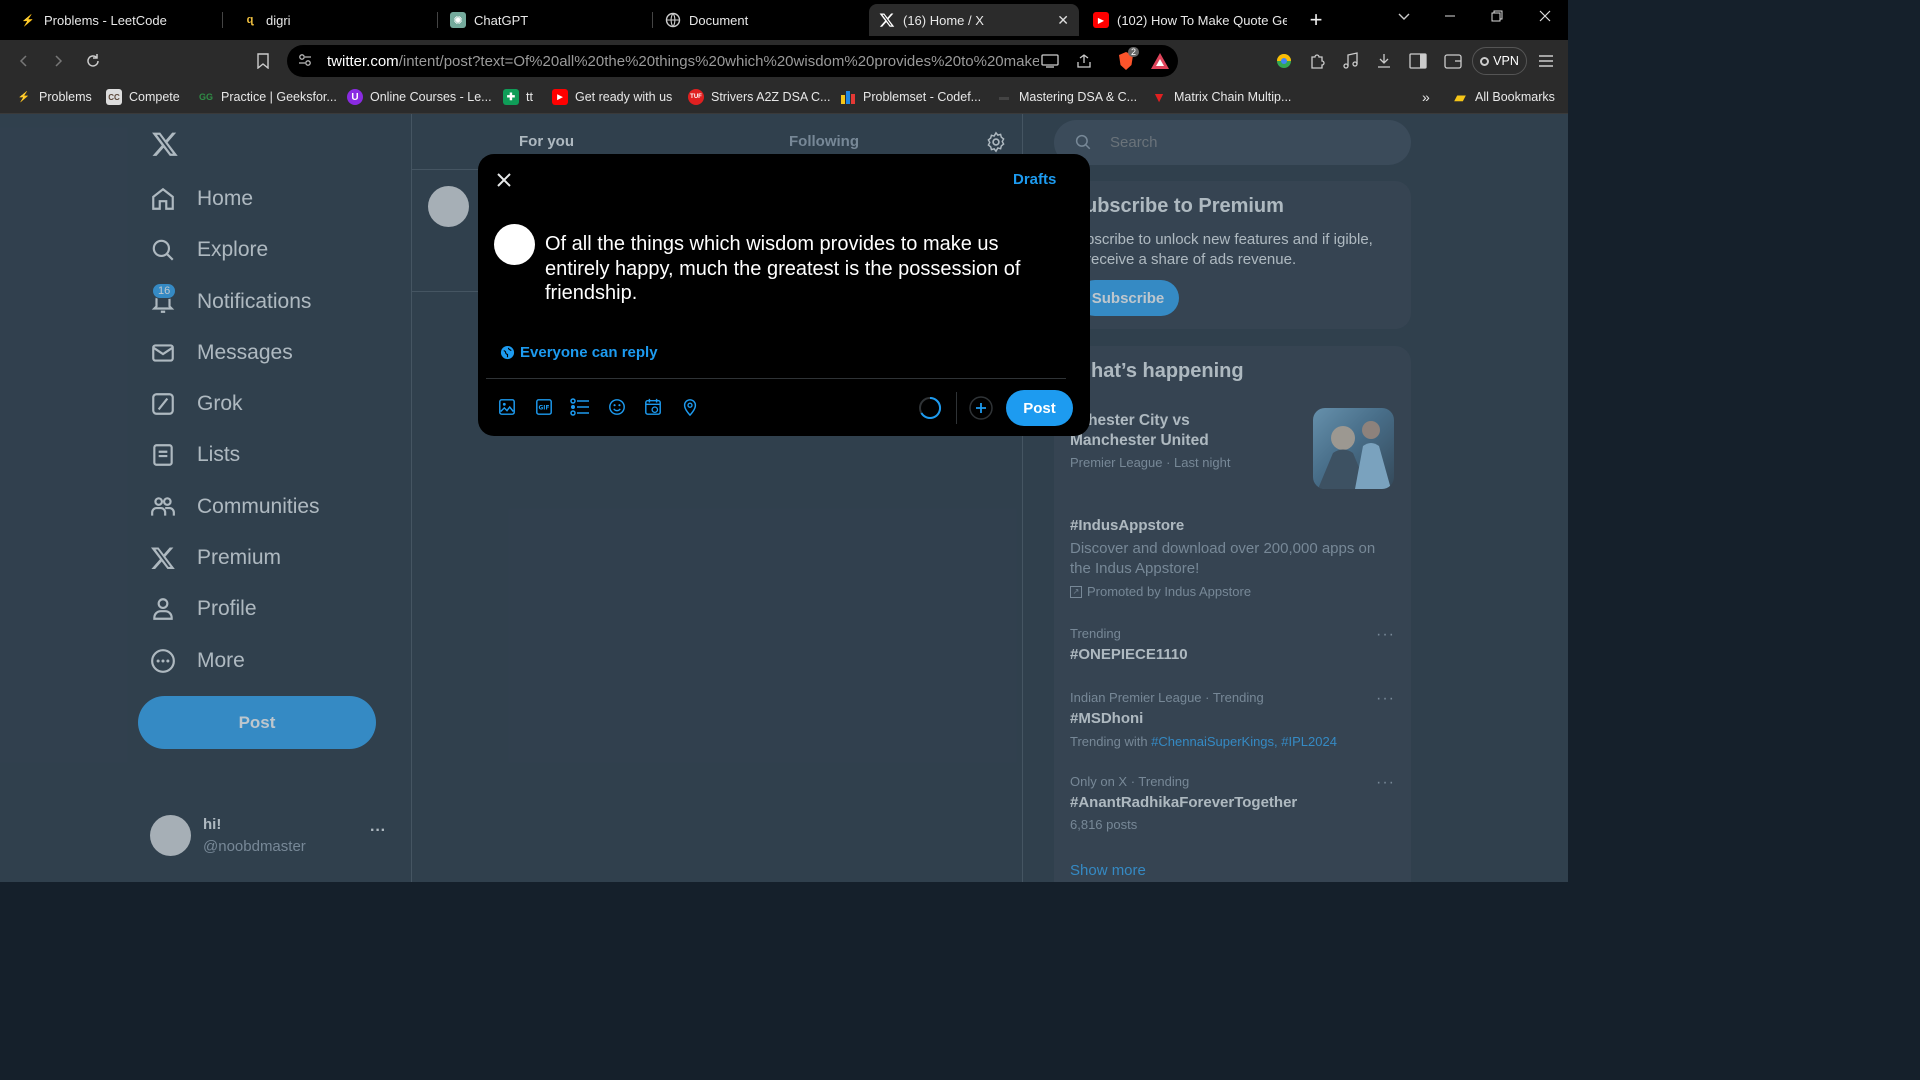 The height and width of the screenshot is (1080, 1920). What do you see at coordinates (58, 61) in the screenshot?
I see `forward-icon` at bounding box center [58, 61].